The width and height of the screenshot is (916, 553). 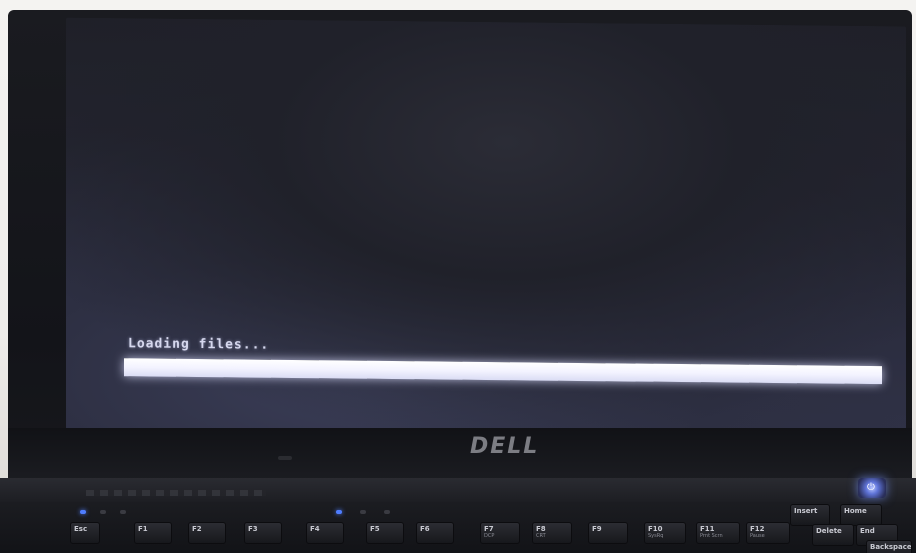 I want to click on key-home: Home, so click(x=861, y=515).